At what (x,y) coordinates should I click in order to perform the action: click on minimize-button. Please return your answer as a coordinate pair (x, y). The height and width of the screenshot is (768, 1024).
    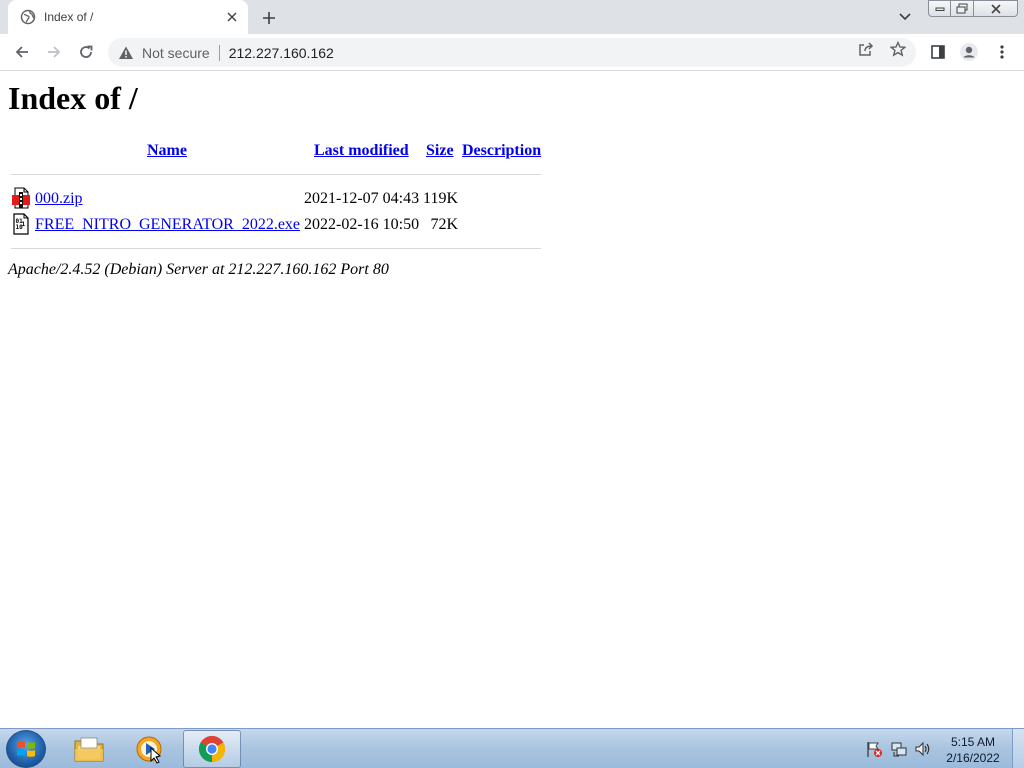
    Looking at the image, I should click on (939, 8).